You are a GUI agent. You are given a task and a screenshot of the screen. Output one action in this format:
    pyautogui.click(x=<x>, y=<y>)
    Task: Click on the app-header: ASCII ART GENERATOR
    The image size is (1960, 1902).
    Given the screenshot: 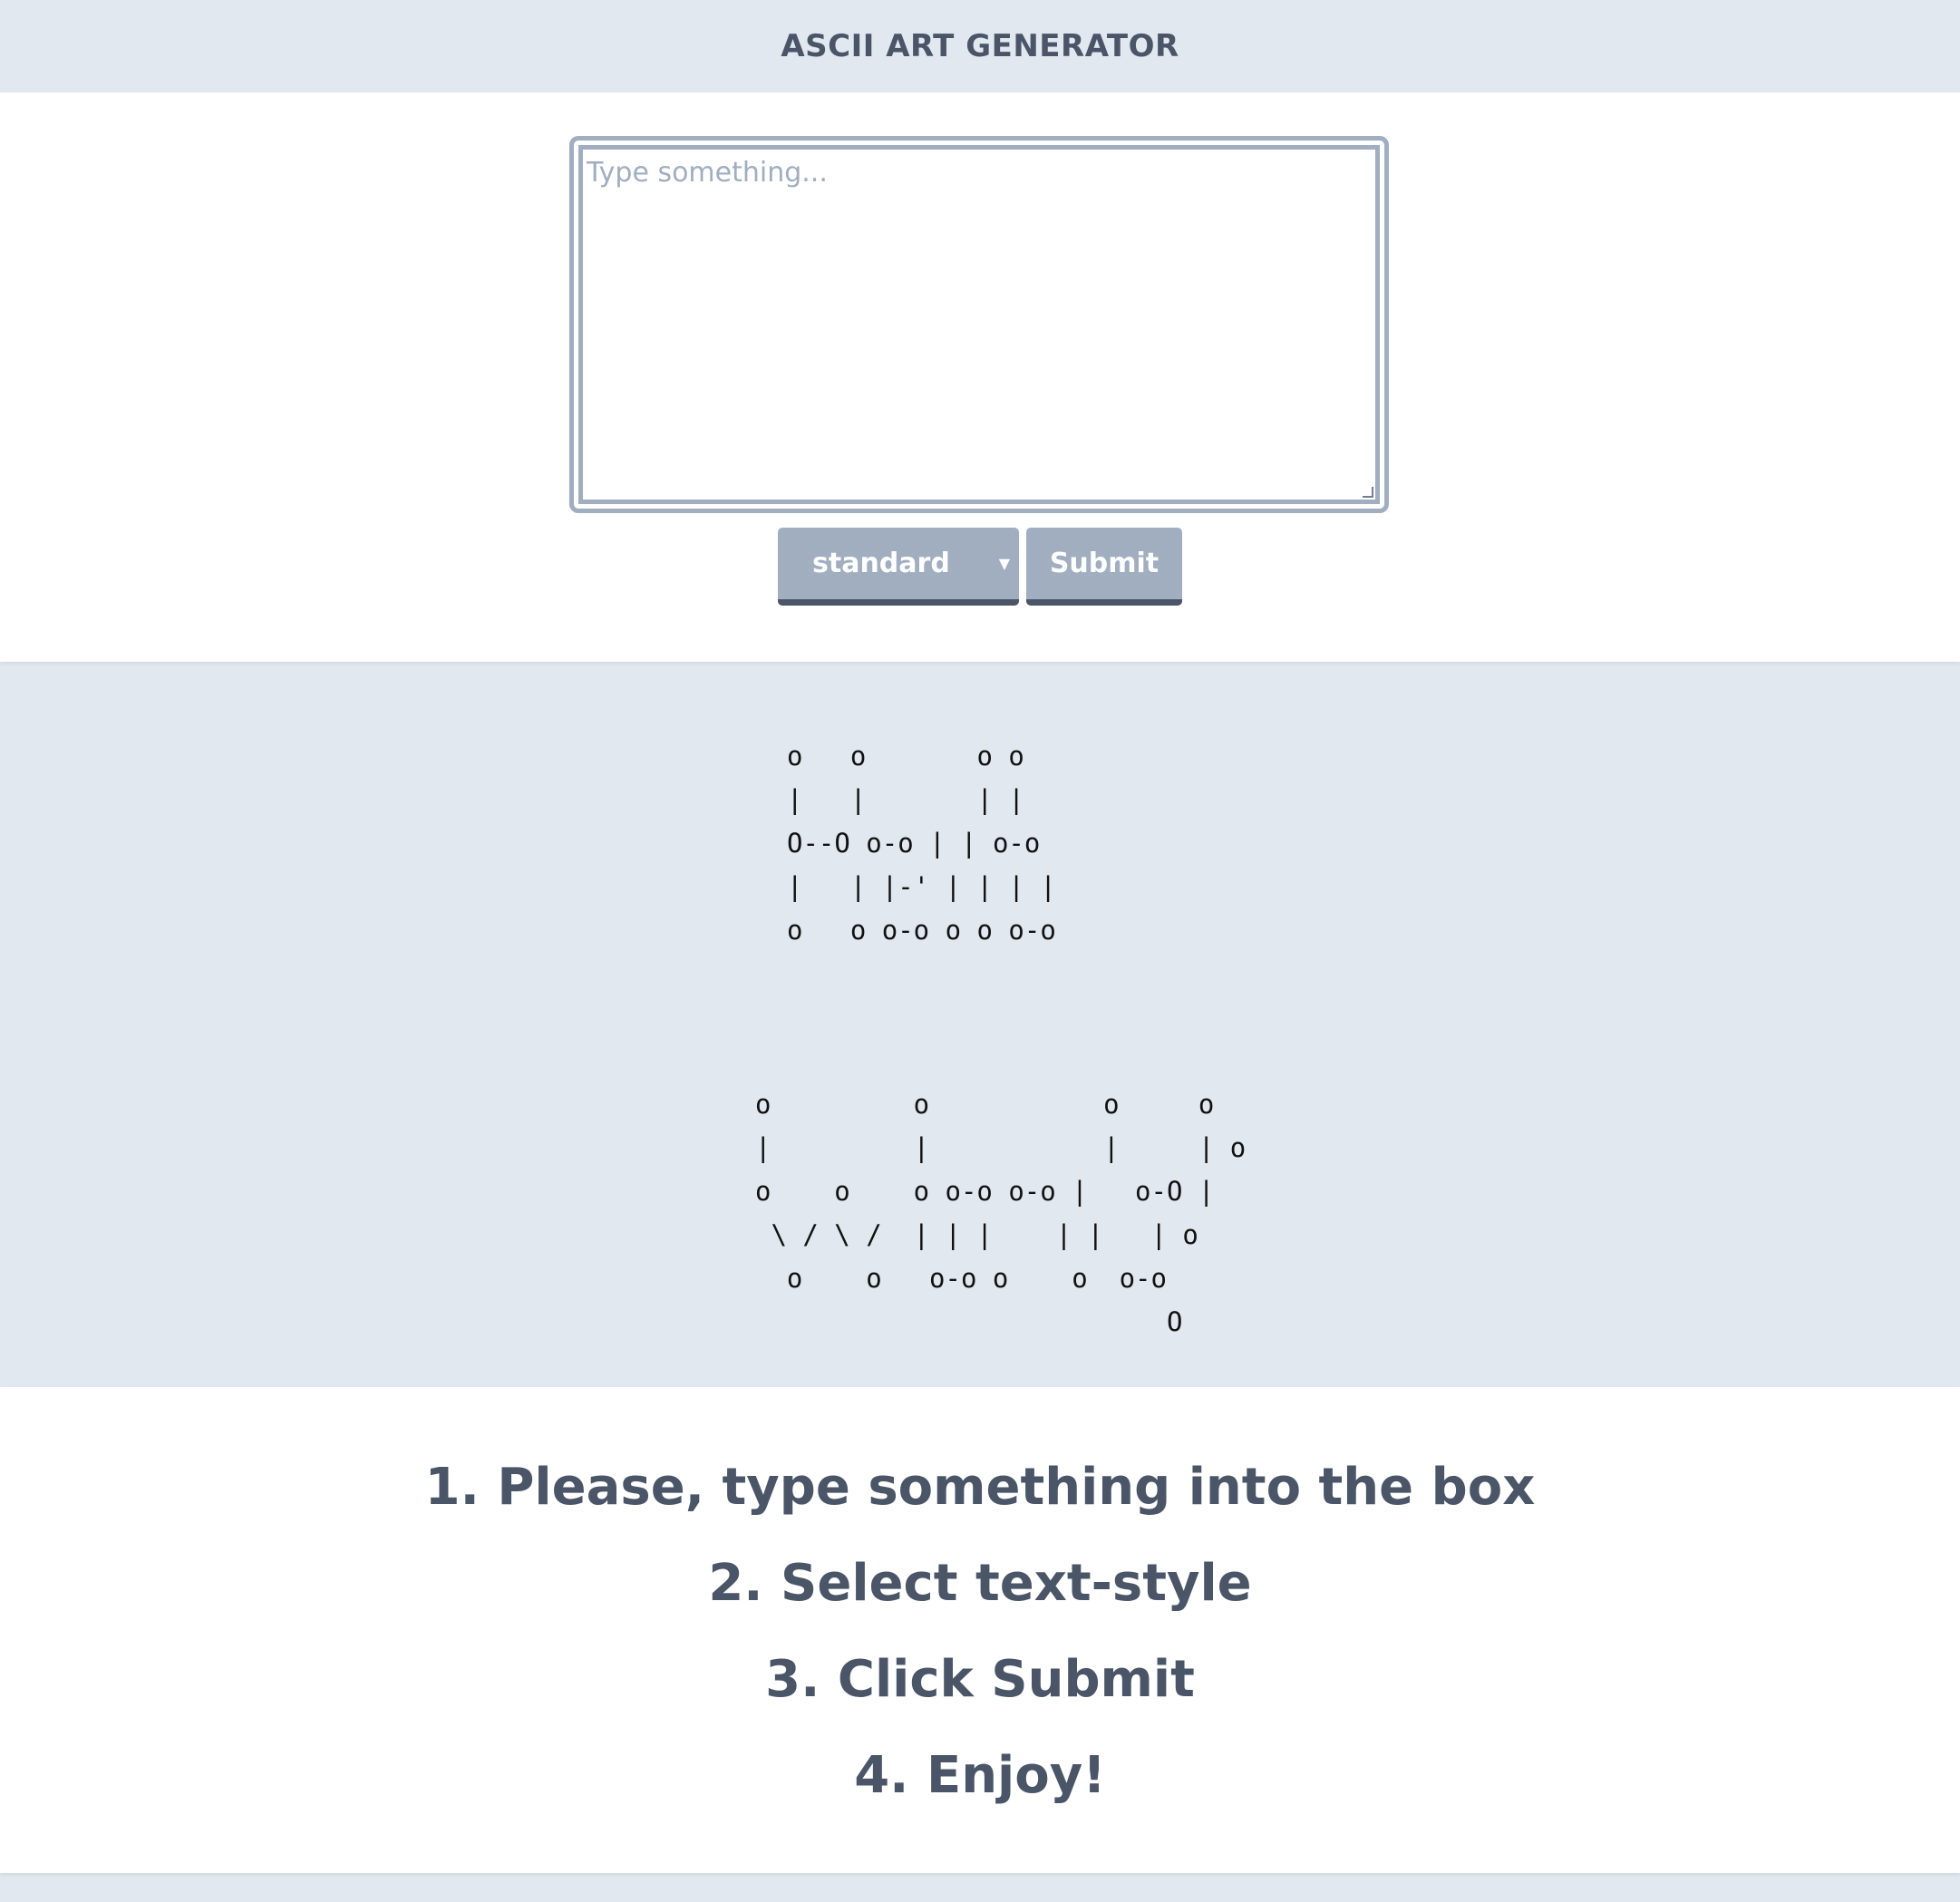 What is the action you would take?
    pyautogui.click(x=980, y=46)
    